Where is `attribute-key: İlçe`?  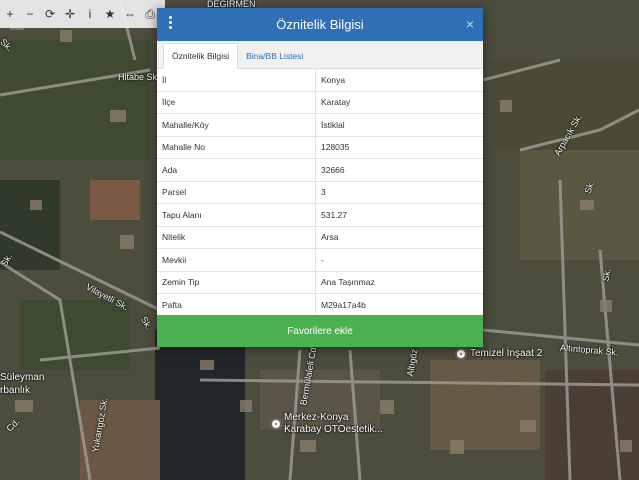
attribute-key: İlçe is located at coordinates (236, 102).